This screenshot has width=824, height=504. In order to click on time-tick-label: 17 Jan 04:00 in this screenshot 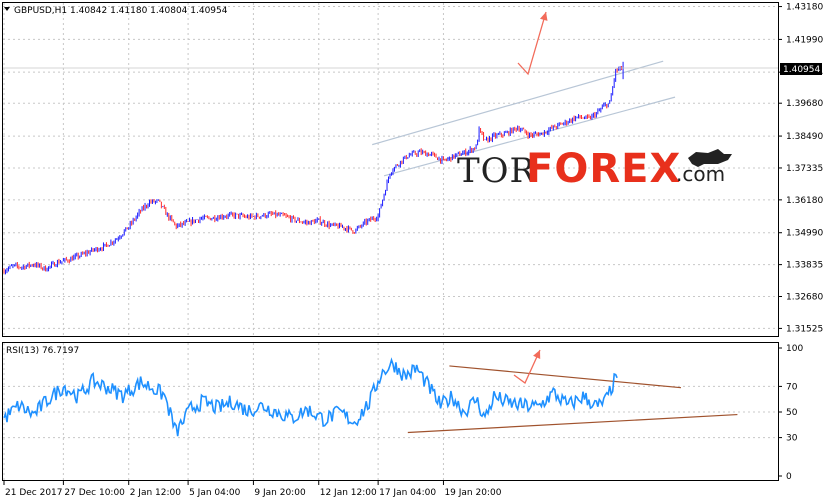, I will do `click(407, 493)`.